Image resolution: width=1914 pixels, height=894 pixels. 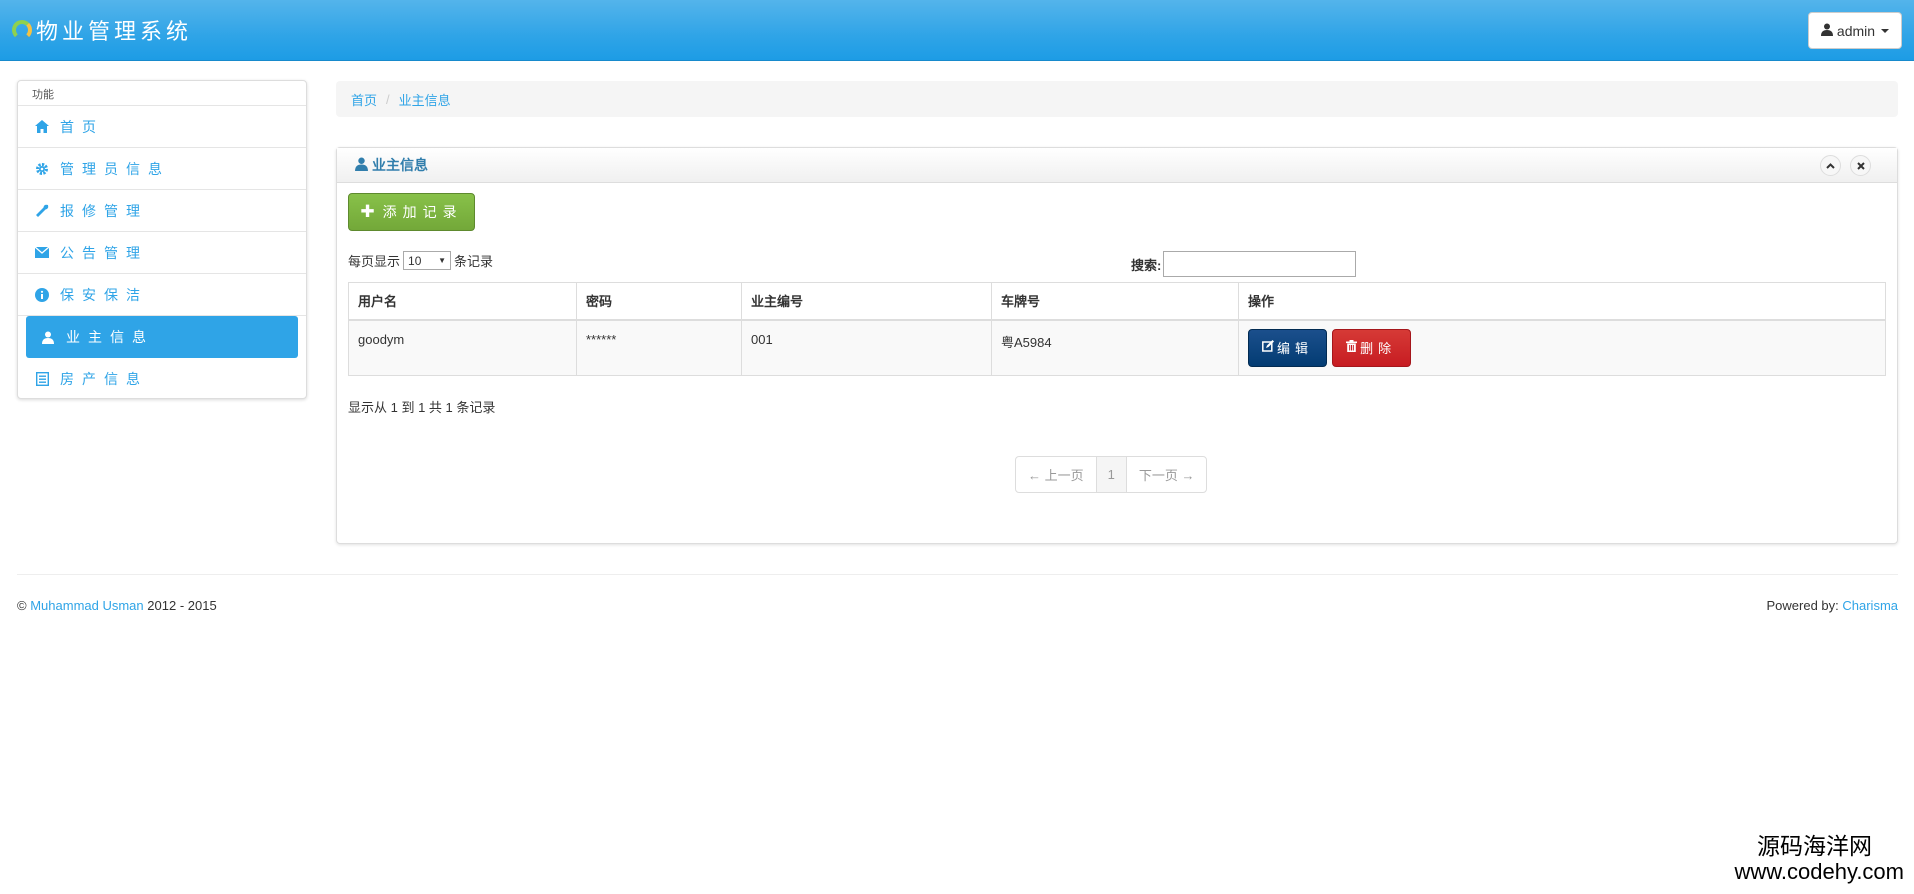 I want to click on page-length-control: 每页显示 10 ▼ 条记录, so click(x=420, y=260).